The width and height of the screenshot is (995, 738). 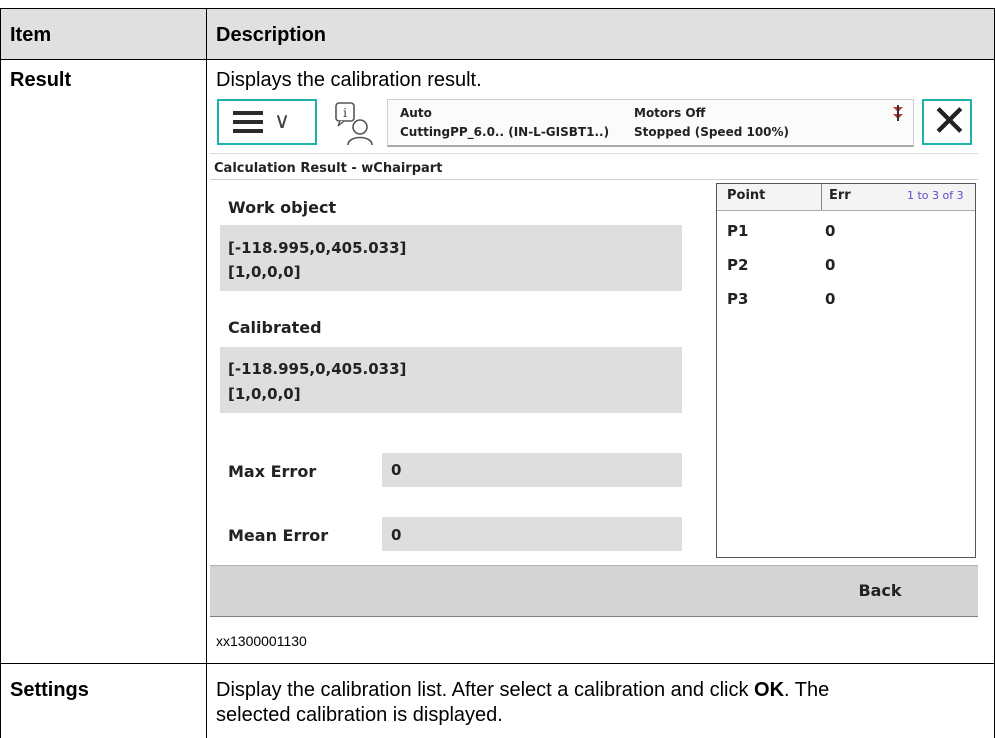 I want to click on svg-text: i, so click(x=345, y=113).